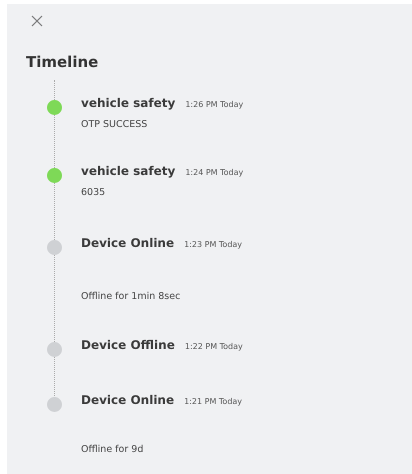  I want to click on event-detail: Offline for 9d, so click(112, 449).